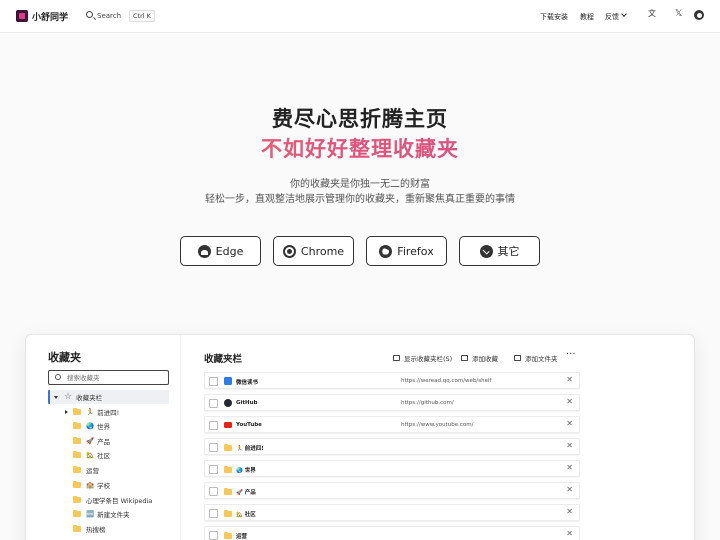 Image resolution: width=720 pixels, height=540 pixels. I want to click on tree-item: 🌏 世界, so click(91, 426).